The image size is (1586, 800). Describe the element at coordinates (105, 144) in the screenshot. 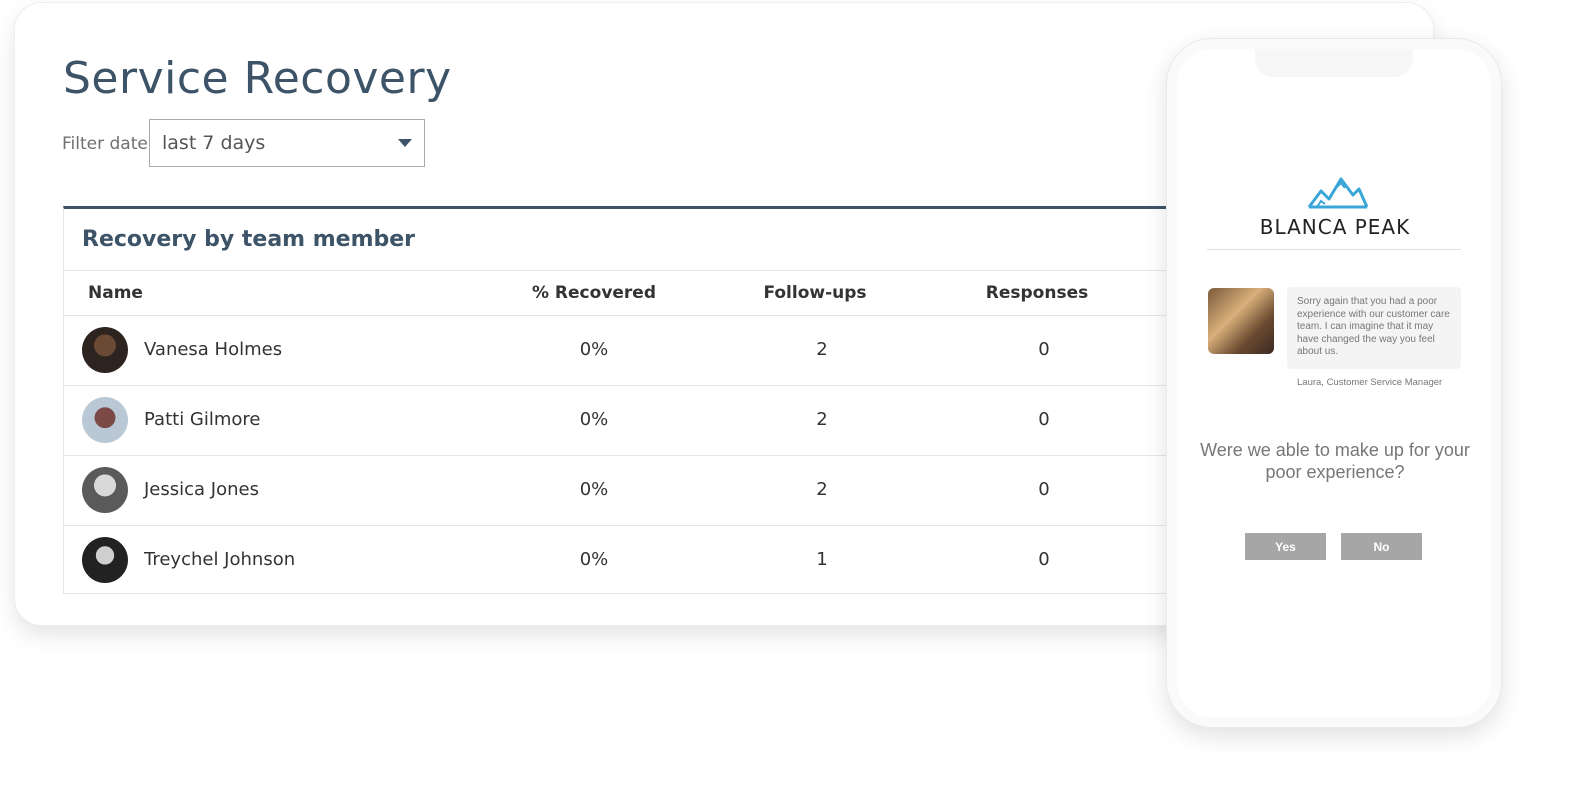

I see `filter-date-label: Filter date` at that location.